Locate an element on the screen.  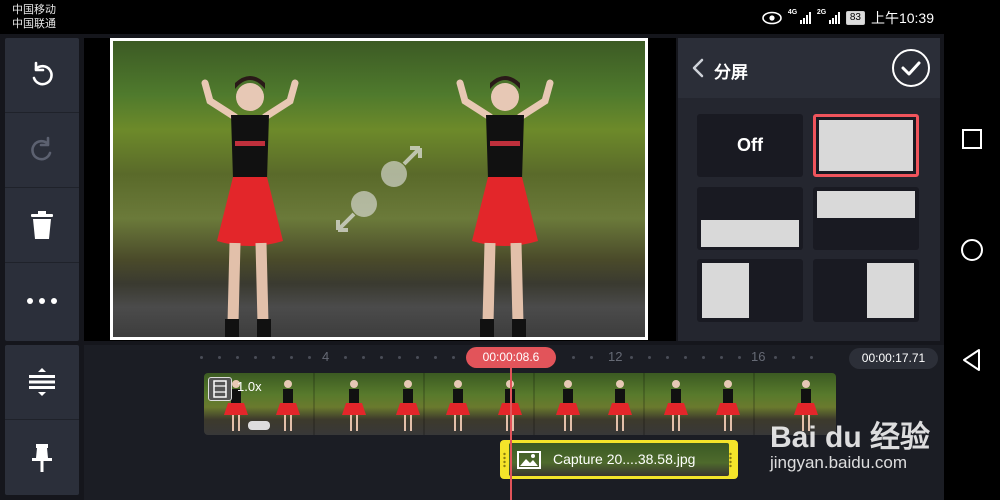
baidu-watermark-logo: Bai du 经验 is located at coordinates (850, 437).